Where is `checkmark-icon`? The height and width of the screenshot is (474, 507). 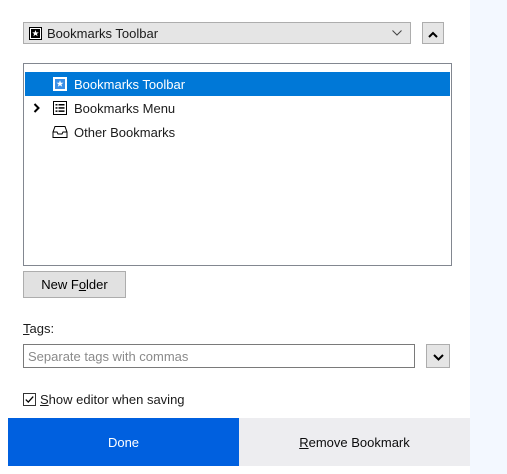 checkmark-icon is located at coordinates (29, 399).